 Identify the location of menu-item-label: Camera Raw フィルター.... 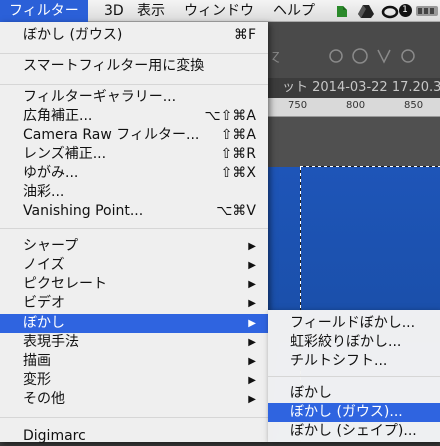
(111, 135).